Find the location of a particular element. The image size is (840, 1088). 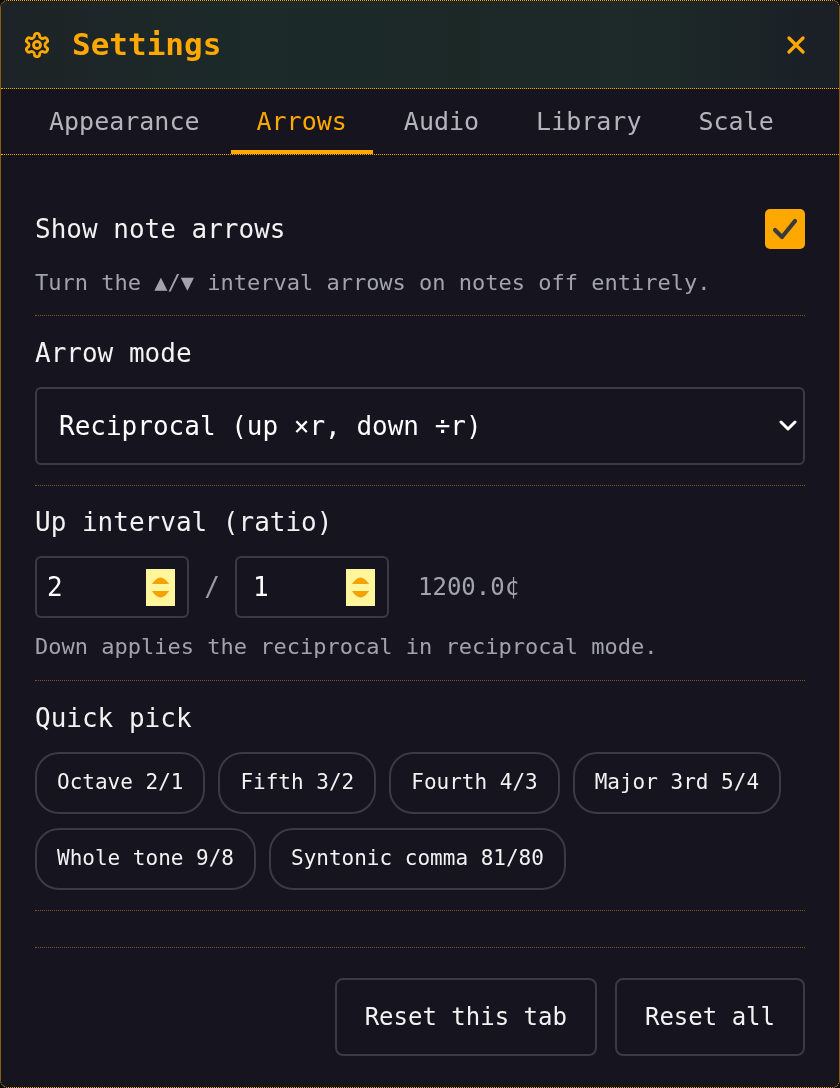

quick-pick-chip: Whole tone 9/8 is located at coordinates (145, 859).